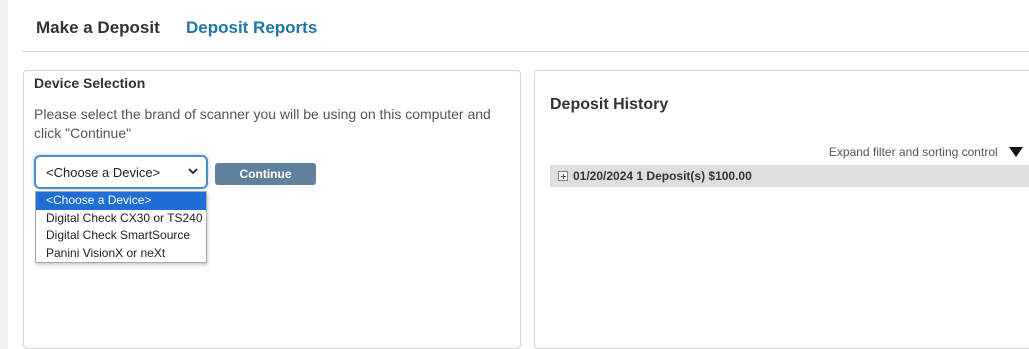 The width and height of the screenshot is (1029, 349). What do you see at coordinates (913, 151) in the screenshot?
I see `filter-sort-label: Expand filter and sorting control` at bounding box center [913, 151].